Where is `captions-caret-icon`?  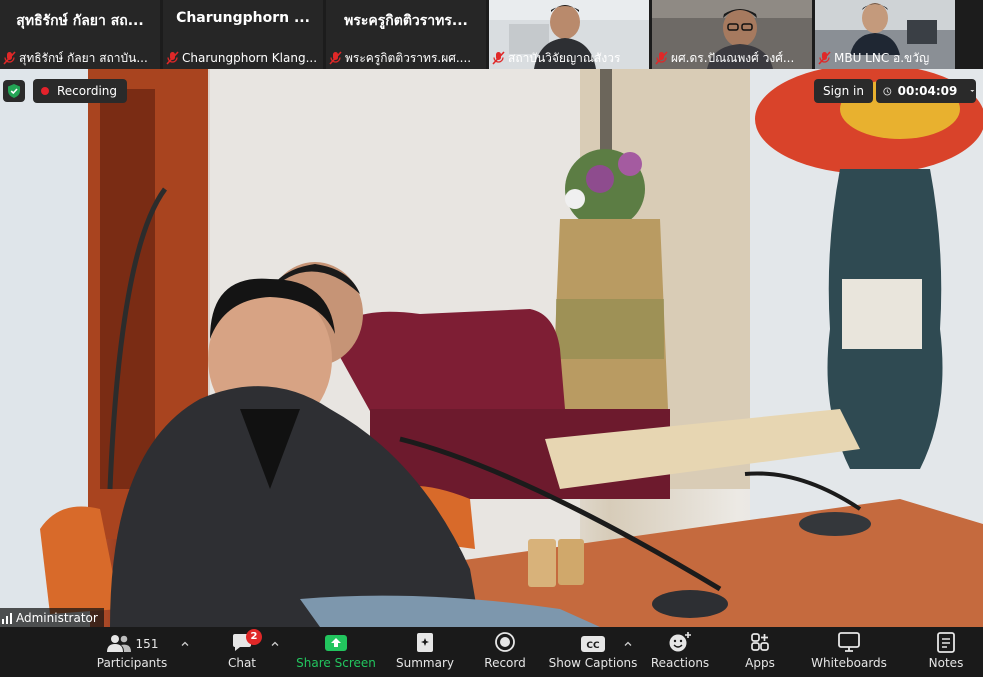
captions-caret-icon is located at coordinates (628, 644).